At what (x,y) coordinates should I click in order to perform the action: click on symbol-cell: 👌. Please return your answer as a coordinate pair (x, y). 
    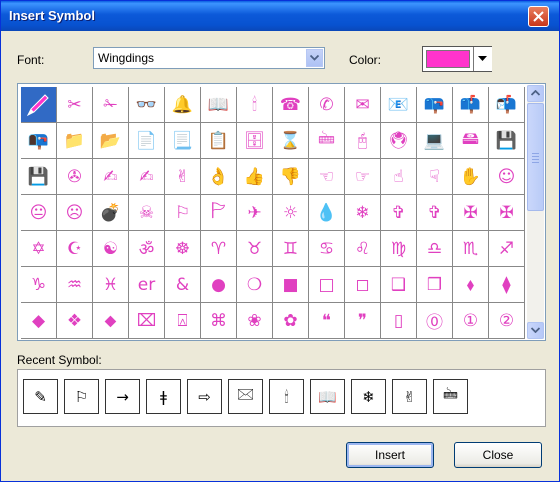
    Looking at the image, I should click on (219, 177).